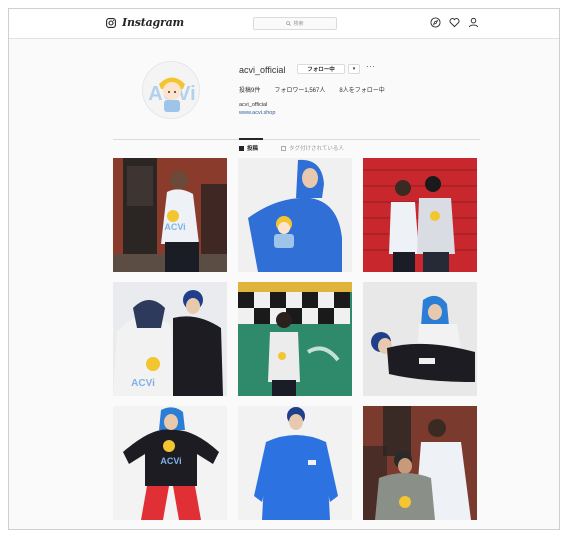  I want to click on profile-stats: 投稿9件 フォロワー1,567人 8人をフォロー中, so click(319, 89).